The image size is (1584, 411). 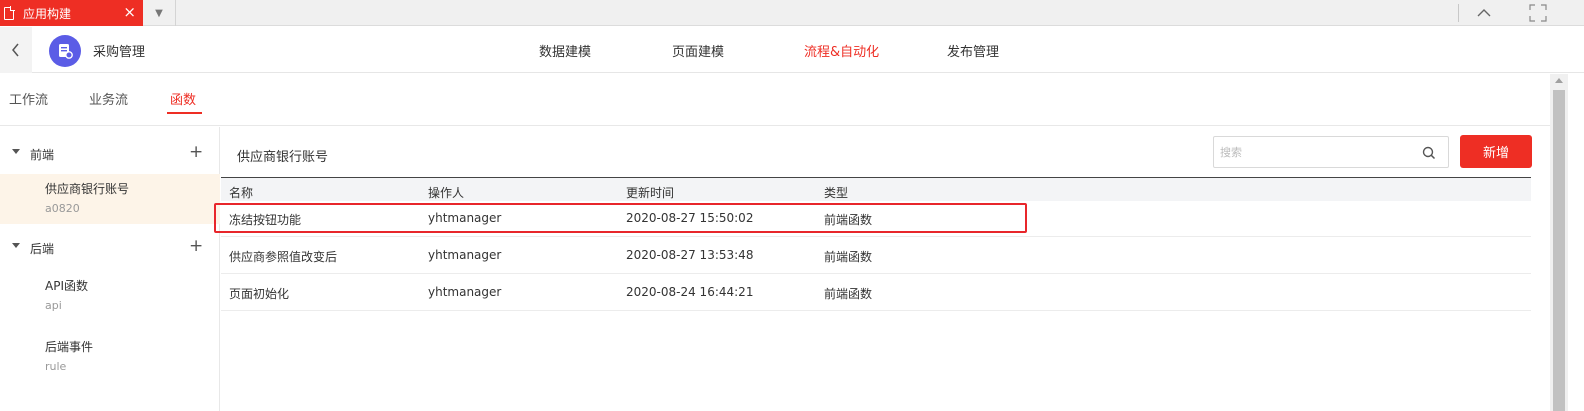 I want to click on scroll-up-icon, so click(x=1559, y=80).